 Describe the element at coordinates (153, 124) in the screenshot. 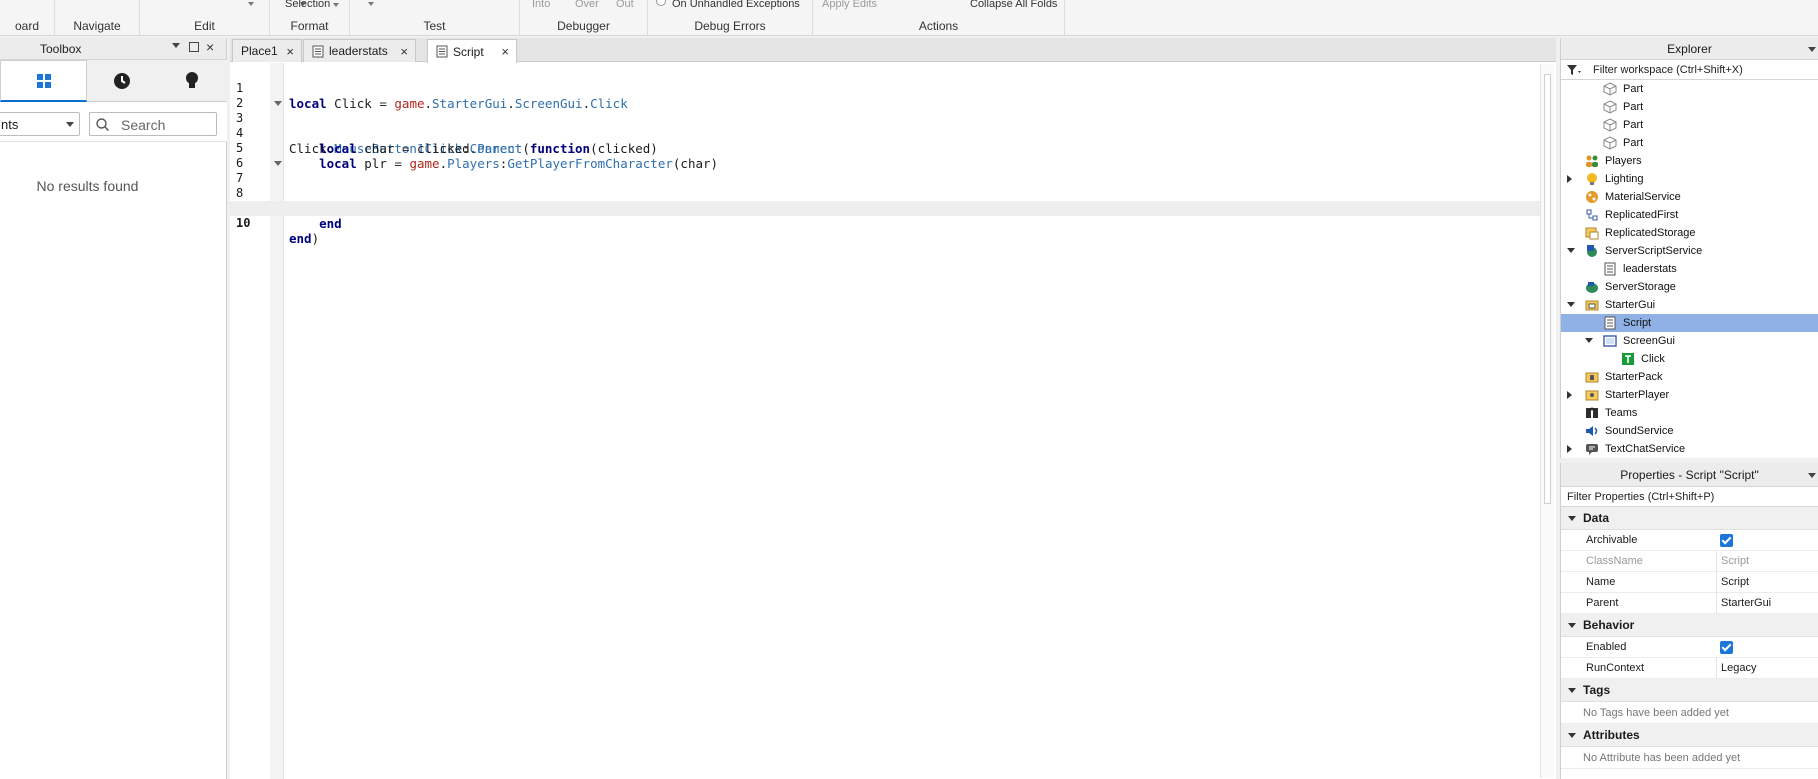

I see `search-input: Search` at that location.